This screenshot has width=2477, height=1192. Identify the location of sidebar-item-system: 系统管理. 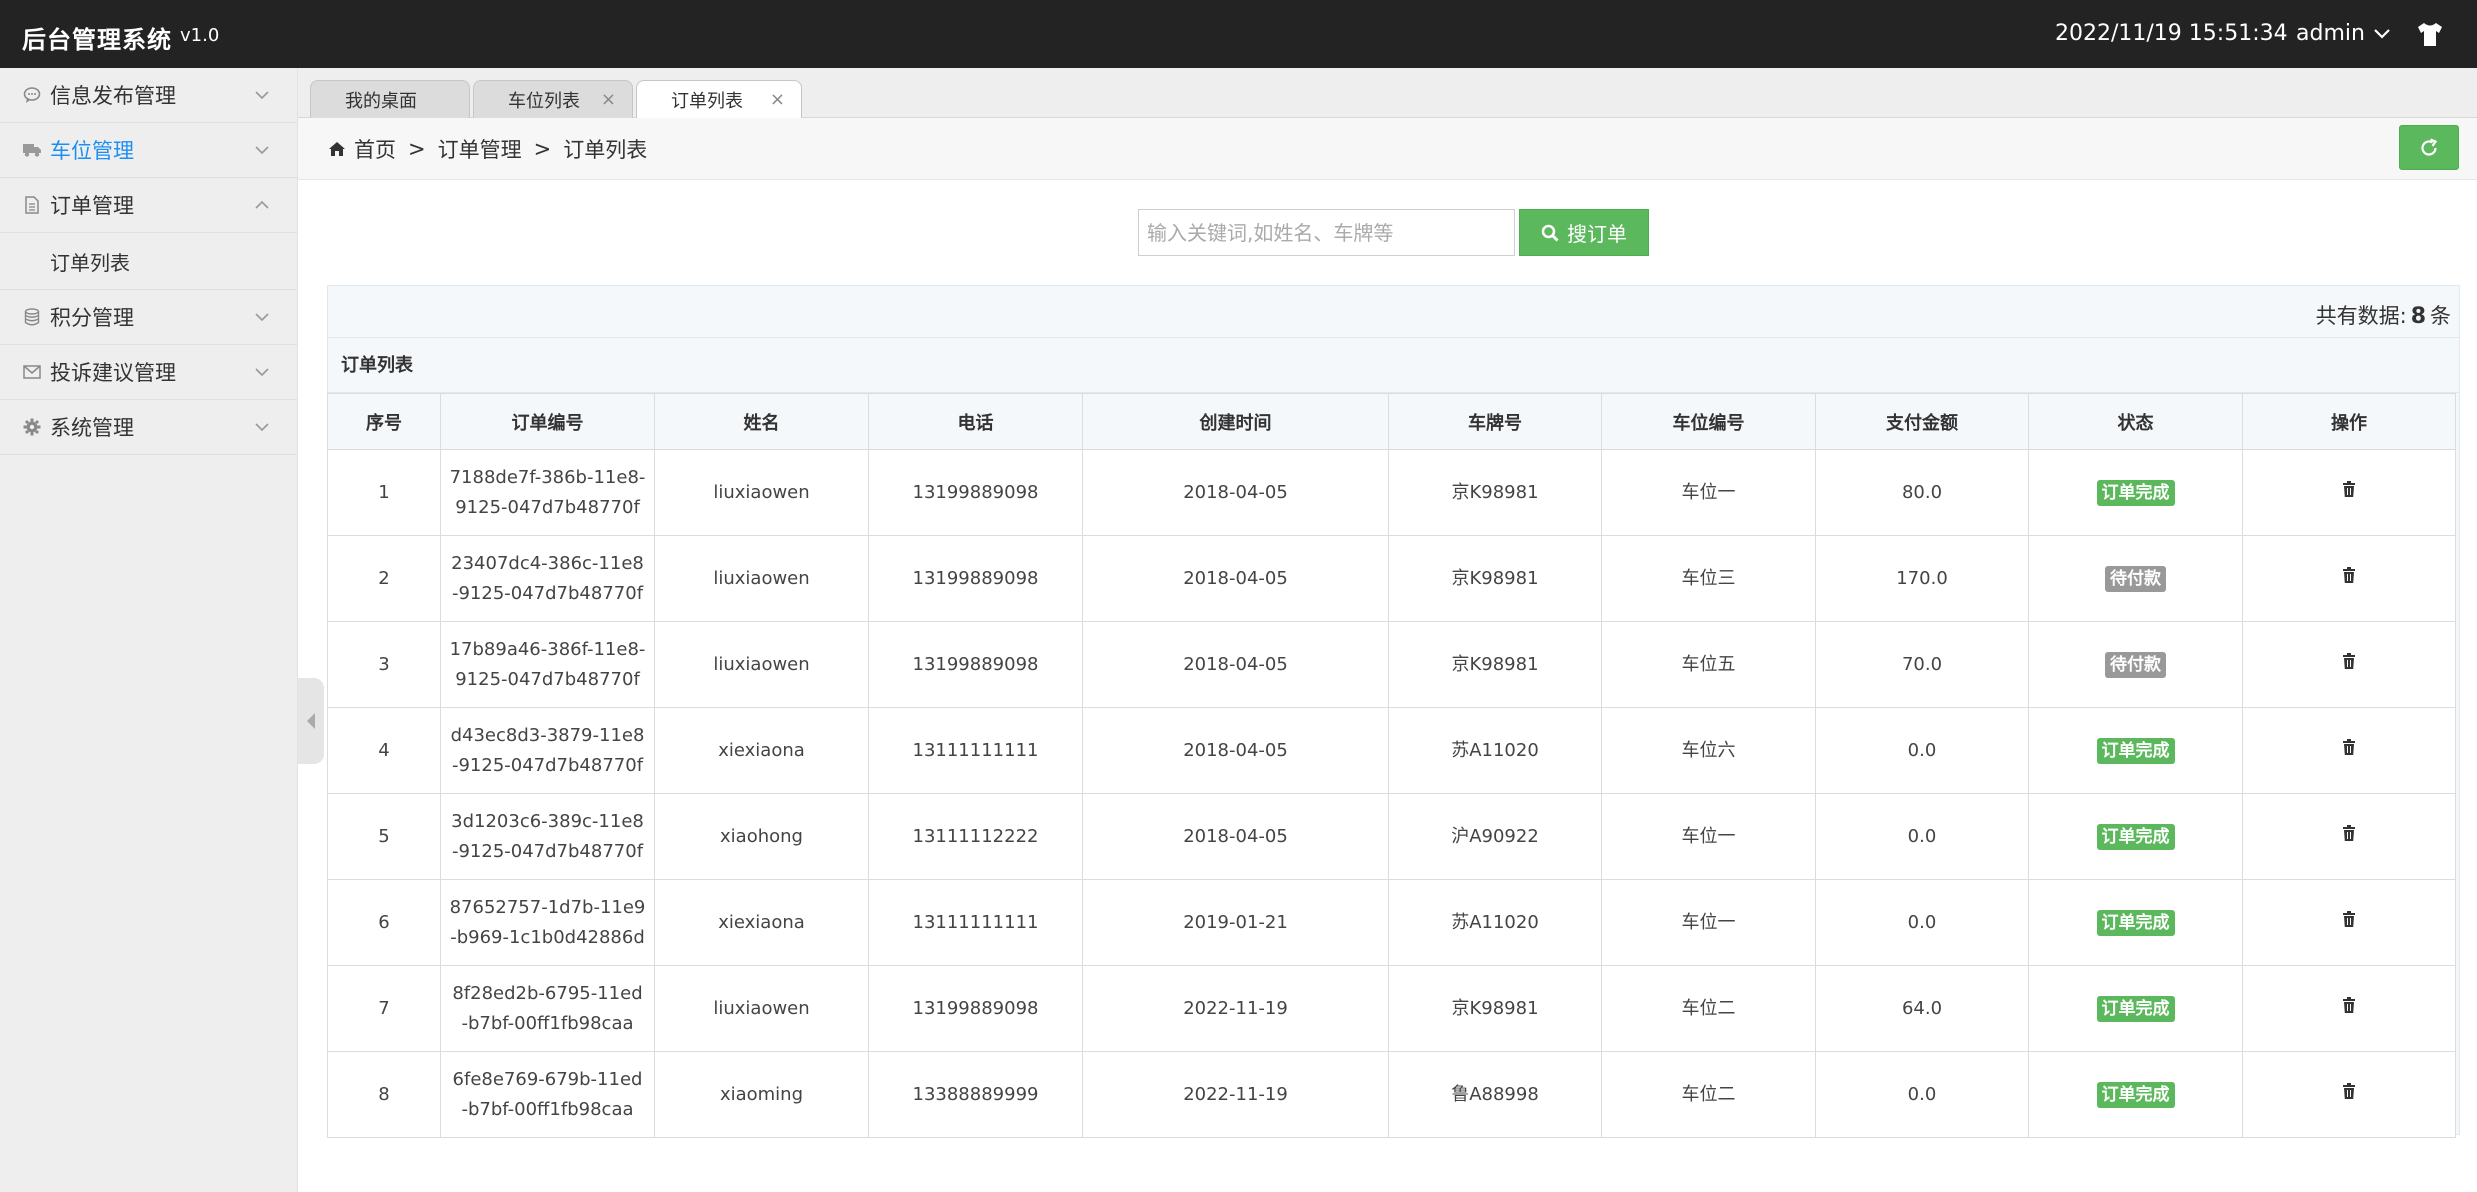
(148, 427).